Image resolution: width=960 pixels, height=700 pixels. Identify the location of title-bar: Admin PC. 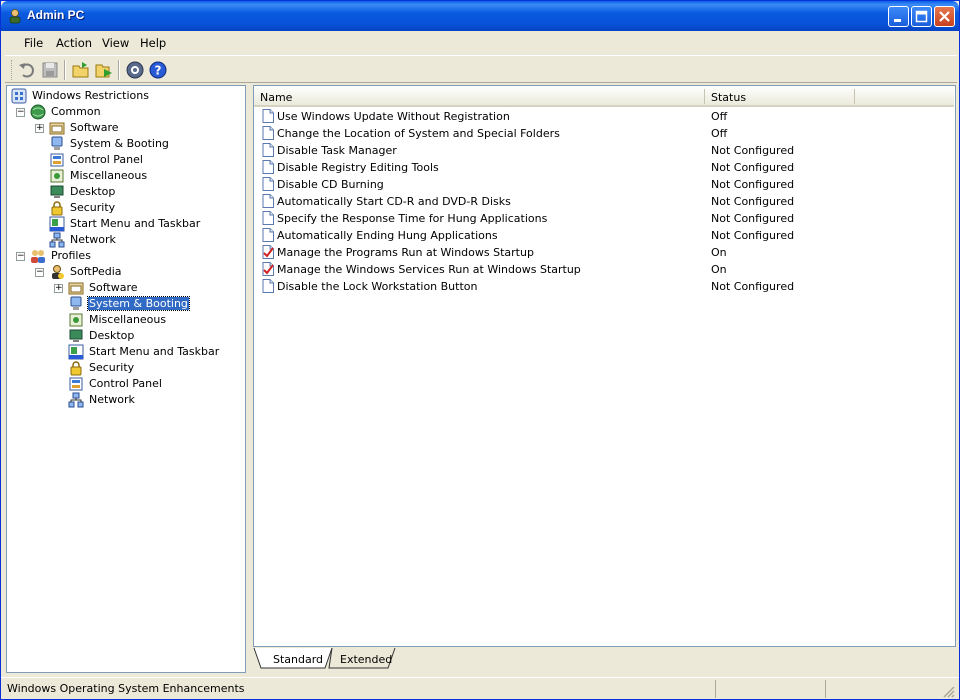
(480, 16).